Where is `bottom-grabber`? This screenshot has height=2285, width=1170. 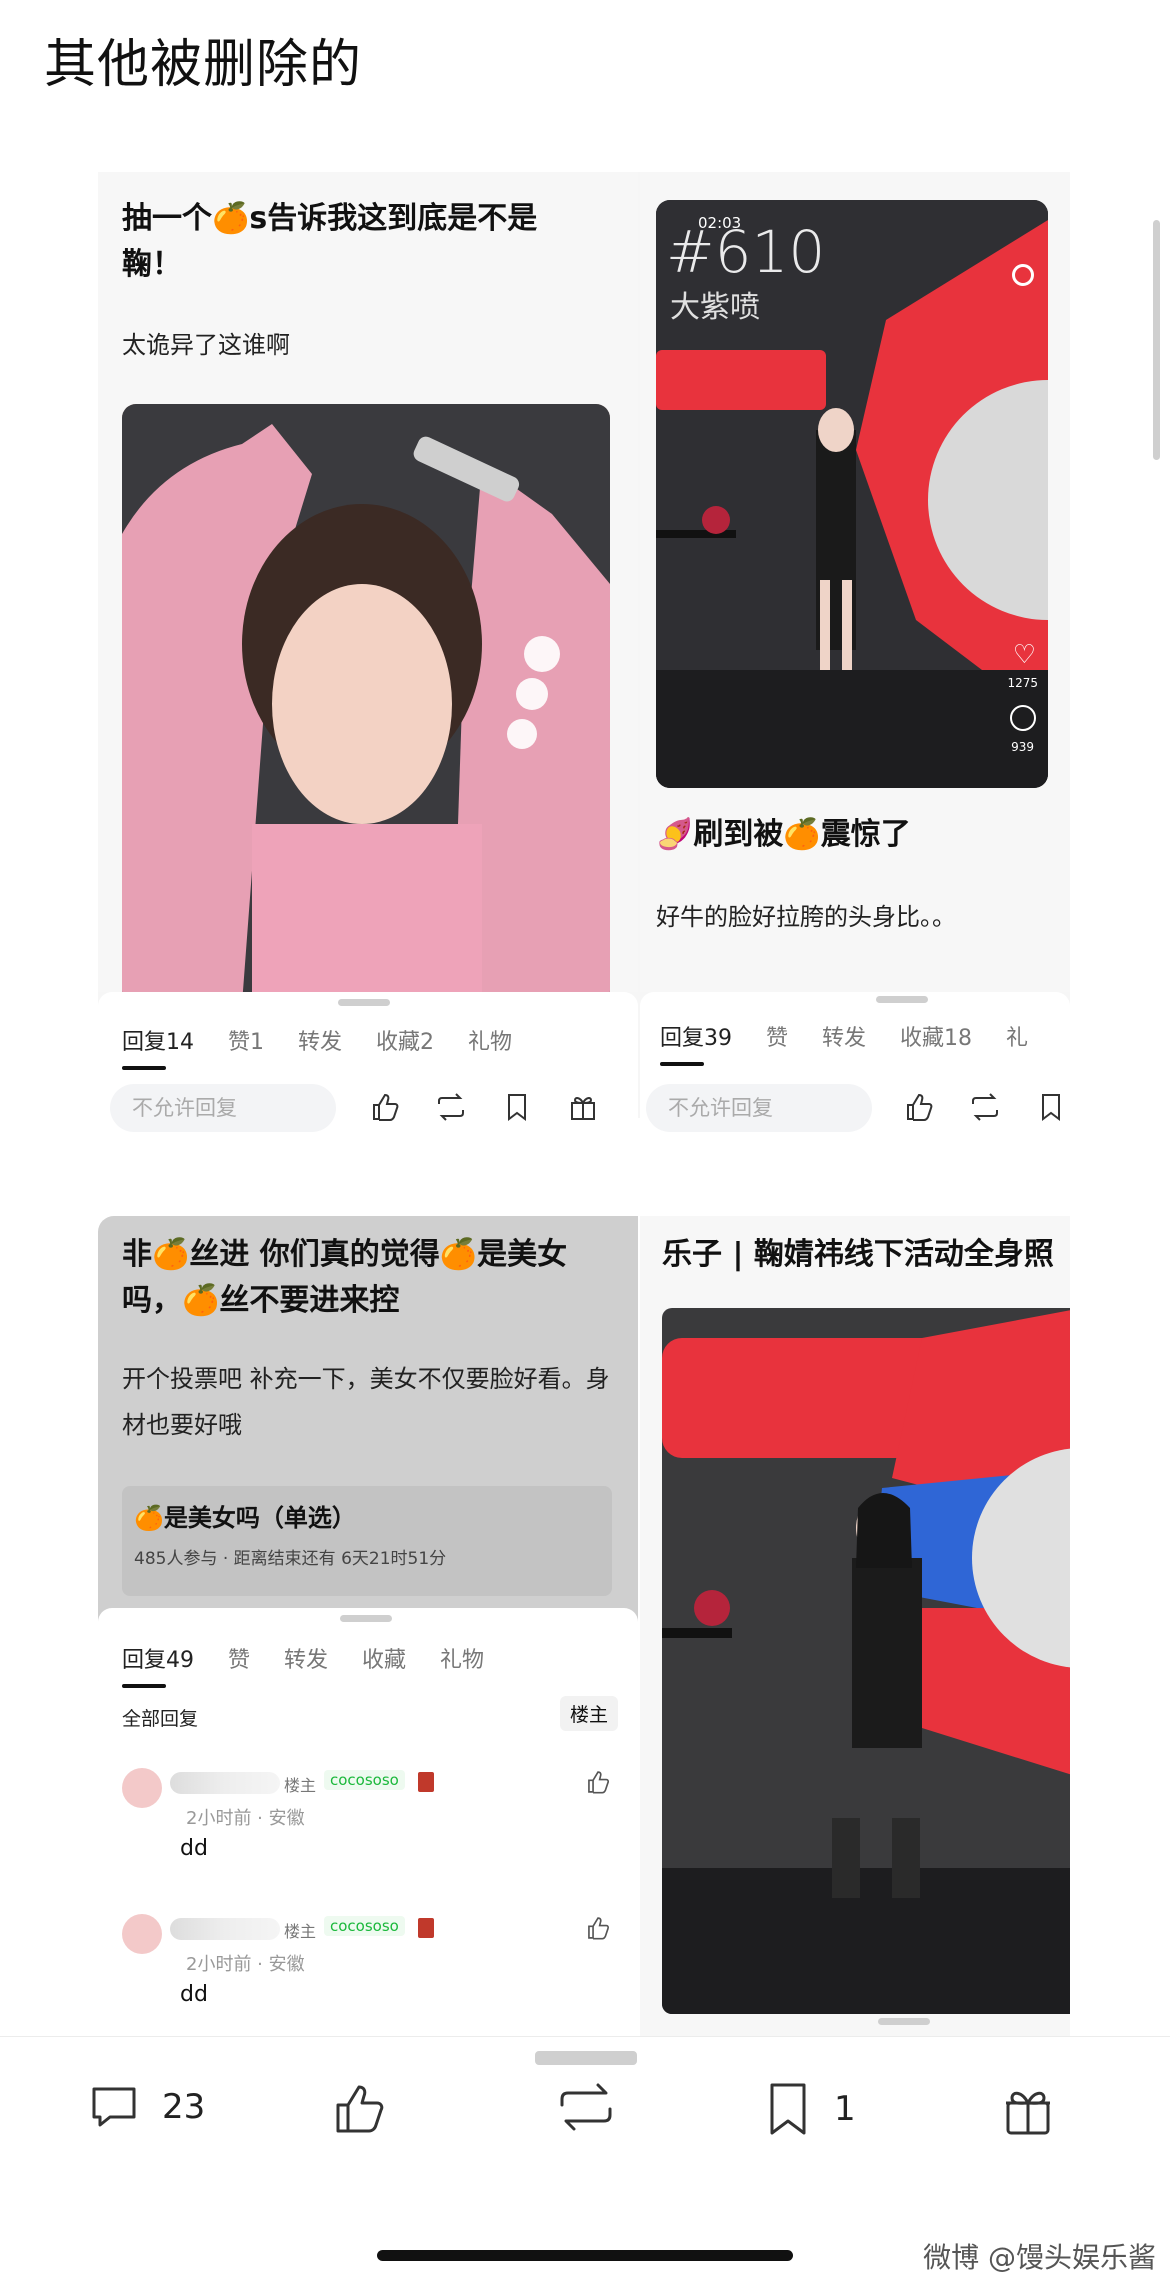
bottom-grabber is located at coordinates (586, 2058).